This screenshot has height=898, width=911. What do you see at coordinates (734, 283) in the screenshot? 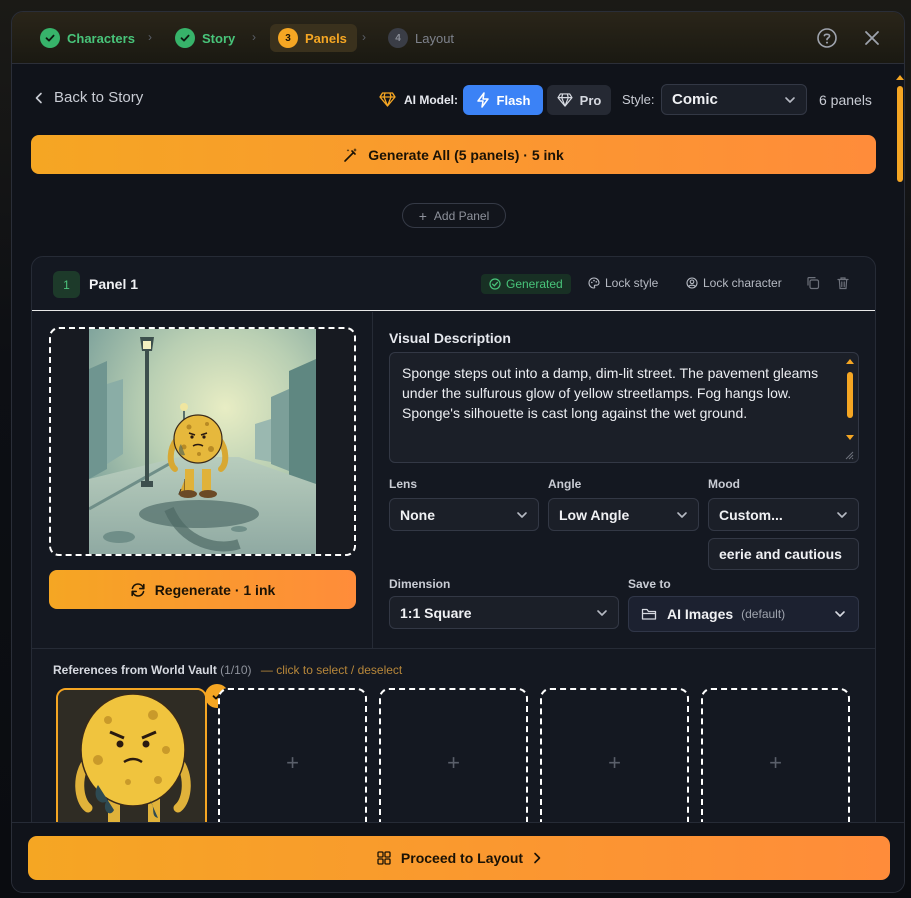
I see `lock-character-toggle: Lock character` at bounding box center [734, 283].